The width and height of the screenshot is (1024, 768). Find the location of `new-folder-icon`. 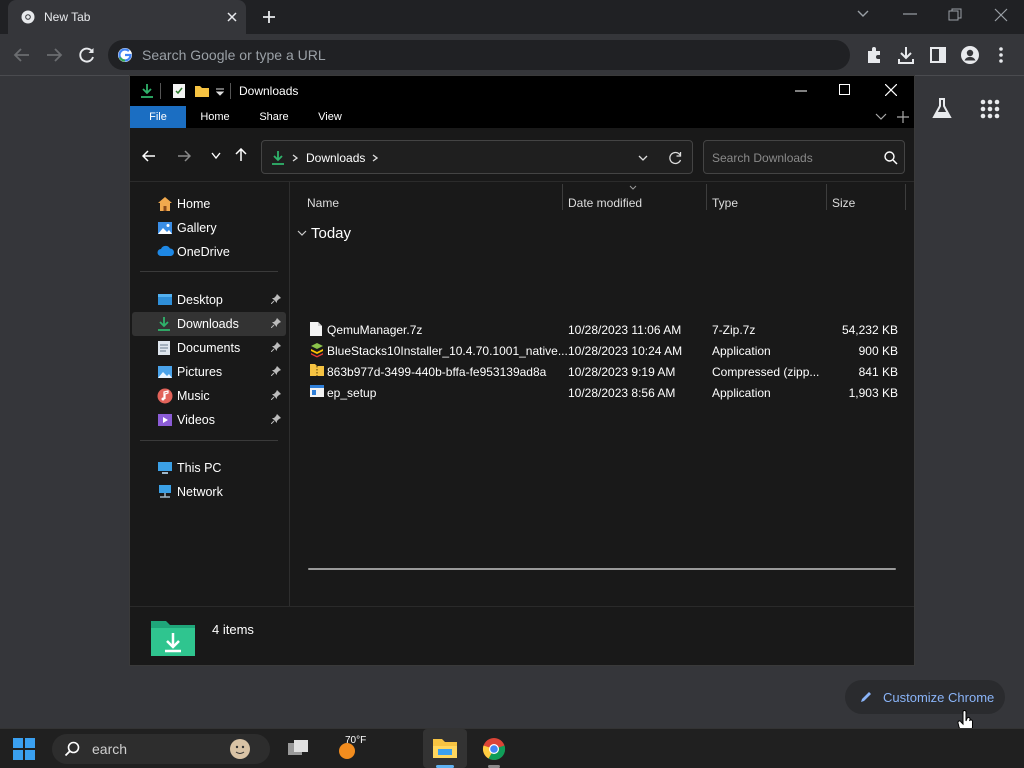

new-folder-icon is located at coordinates (202, 91).